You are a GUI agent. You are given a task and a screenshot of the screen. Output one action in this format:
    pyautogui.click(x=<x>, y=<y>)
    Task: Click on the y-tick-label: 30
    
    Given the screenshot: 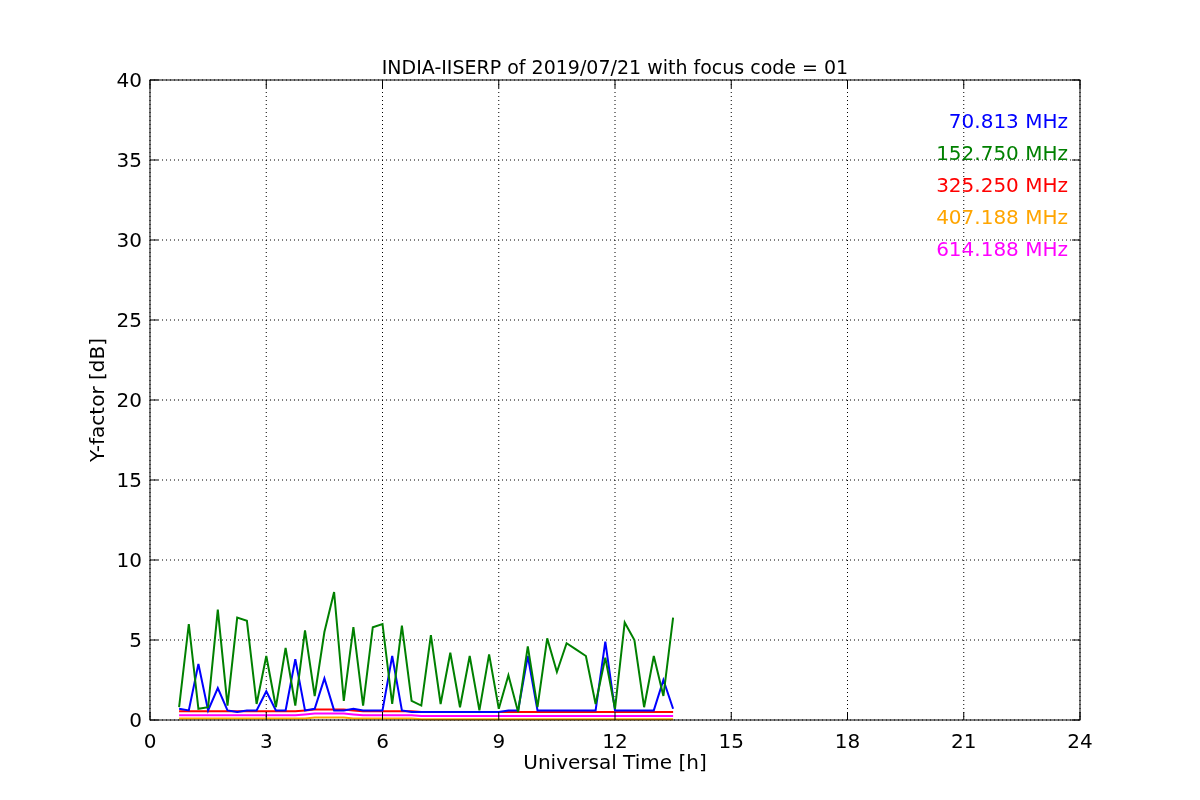 What is the action you would take?
    pyautogui.click(x=129, y=240)
    